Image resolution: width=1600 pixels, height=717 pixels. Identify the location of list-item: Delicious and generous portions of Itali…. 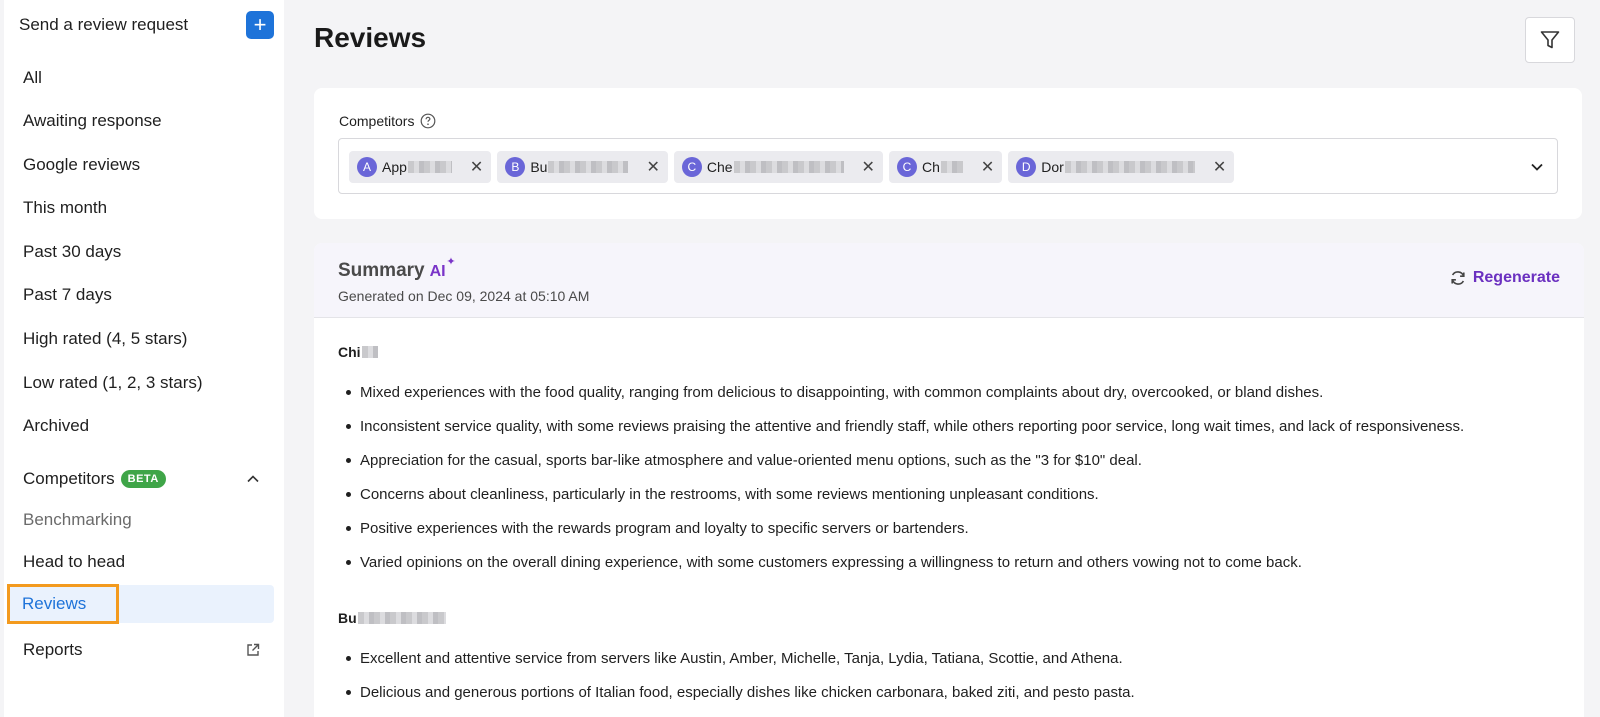
(948, 692).